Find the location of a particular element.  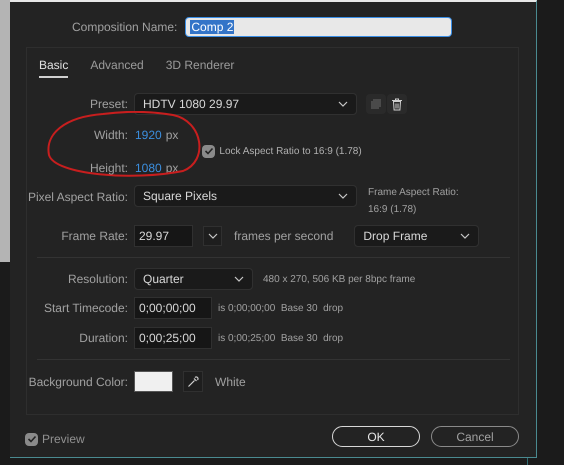

timecode-field: 0;00;00;00 is located at coordinates (173, 308).